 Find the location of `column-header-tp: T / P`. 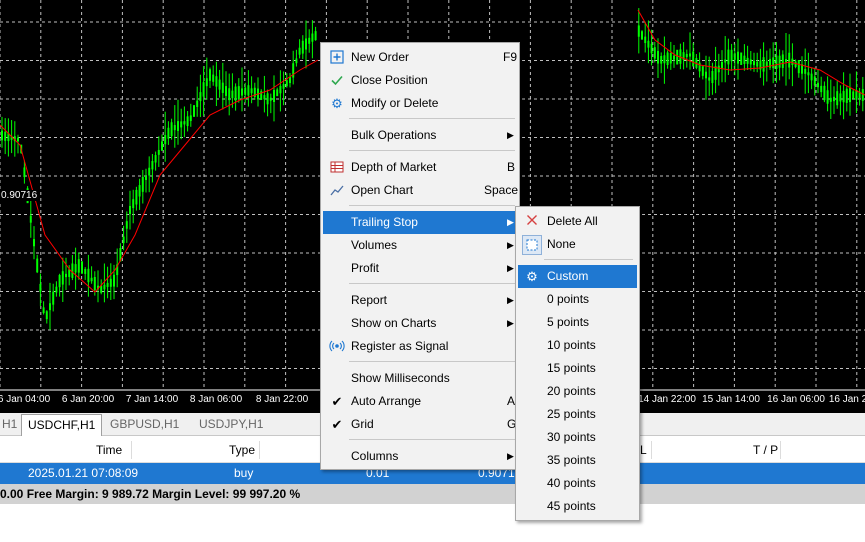

column-header-tp: T / P is located at coordinates (765, 450).